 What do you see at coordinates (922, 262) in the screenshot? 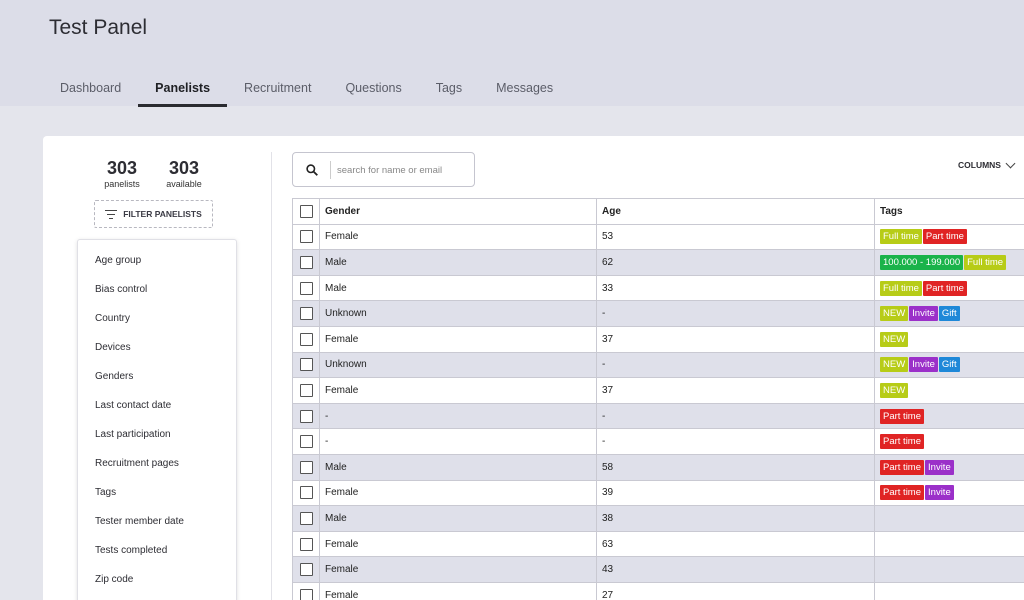
I see `tag-badge: 100.000 - 199.000` at bounding box center [922, 262].